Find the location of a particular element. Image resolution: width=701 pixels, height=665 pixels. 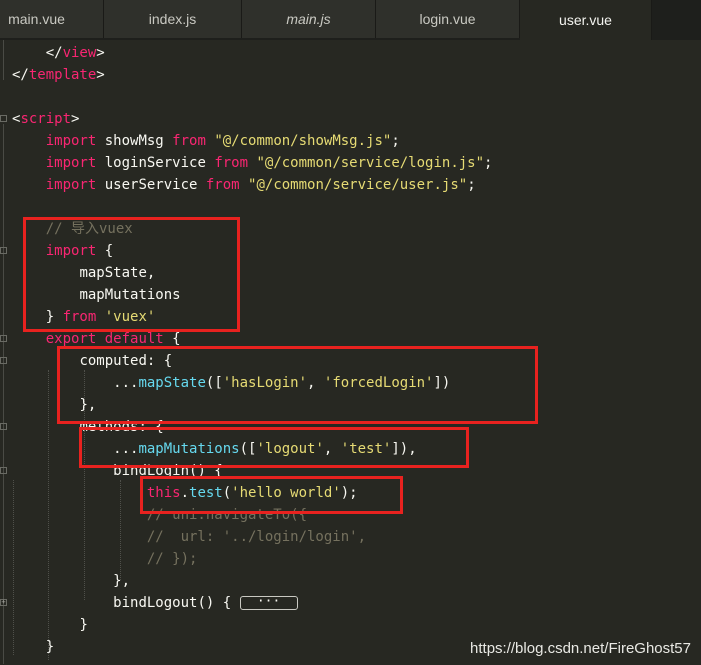

code-line-17: }, is located at coordinates (88, 405).